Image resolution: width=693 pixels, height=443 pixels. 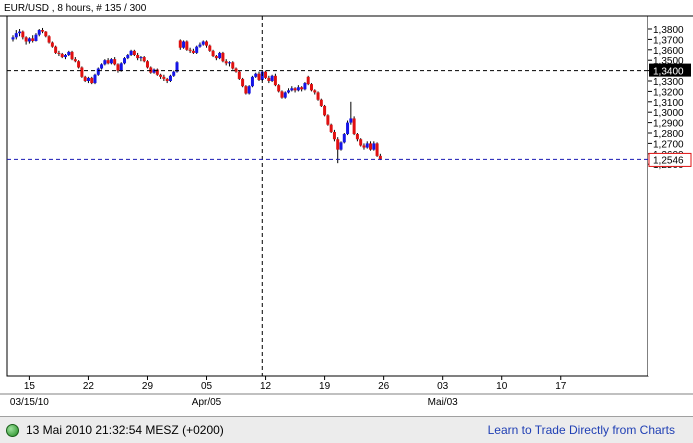 I want to click on y-tick-label: 1,2700, so click(x=668, y=144).